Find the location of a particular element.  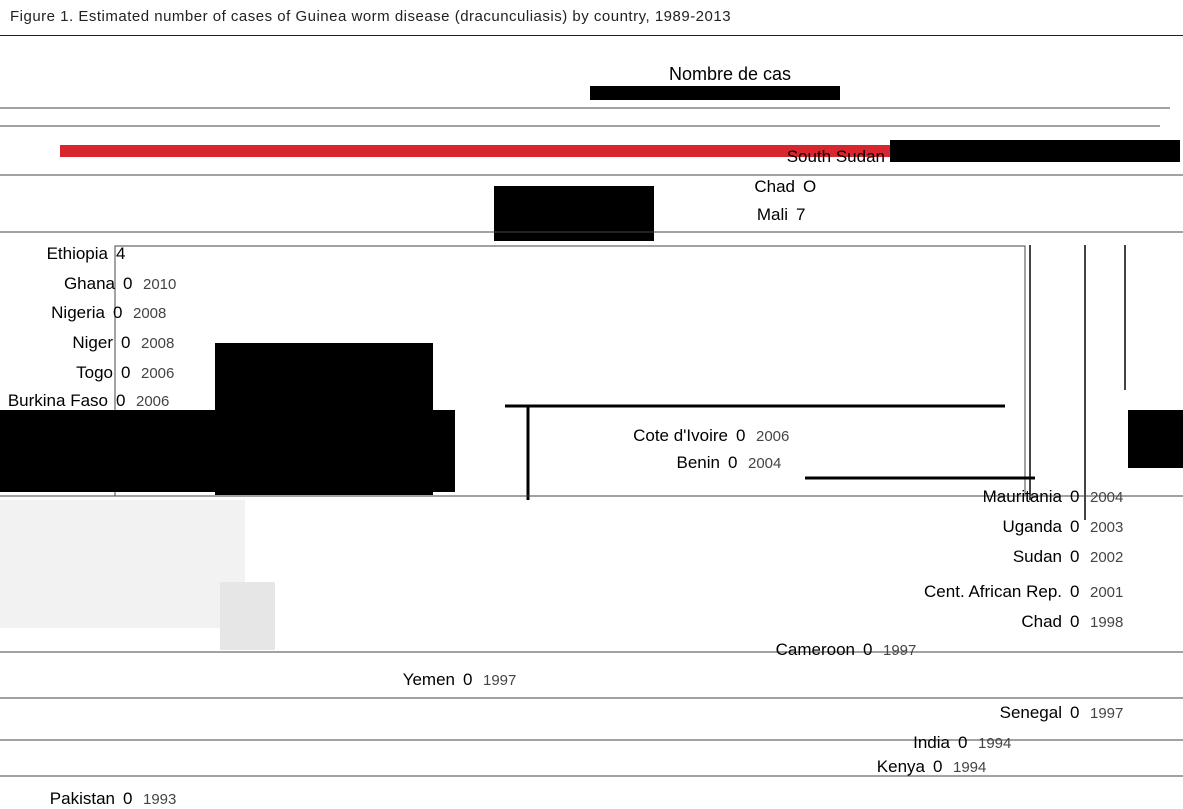

country-label: Togo is located at coordinates (94, 372).